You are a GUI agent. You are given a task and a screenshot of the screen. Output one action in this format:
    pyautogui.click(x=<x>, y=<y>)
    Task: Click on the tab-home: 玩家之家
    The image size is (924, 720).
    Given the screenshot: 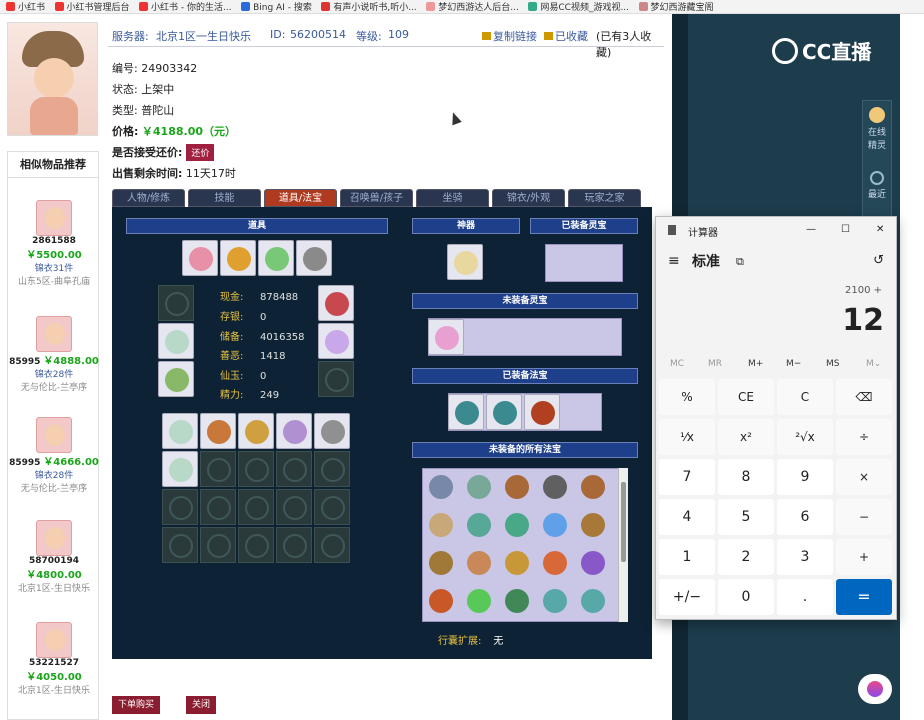 What is the action you would take?
    pyautogui.click(x=604, y=198)
    